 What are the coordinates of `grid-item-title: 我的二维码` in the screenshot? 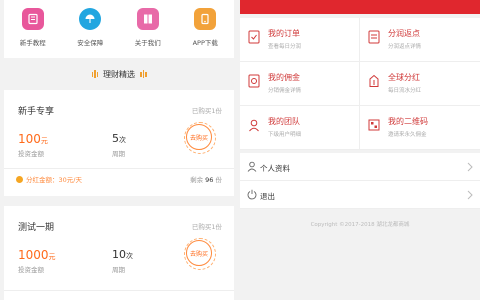 It's located at (408, 121).